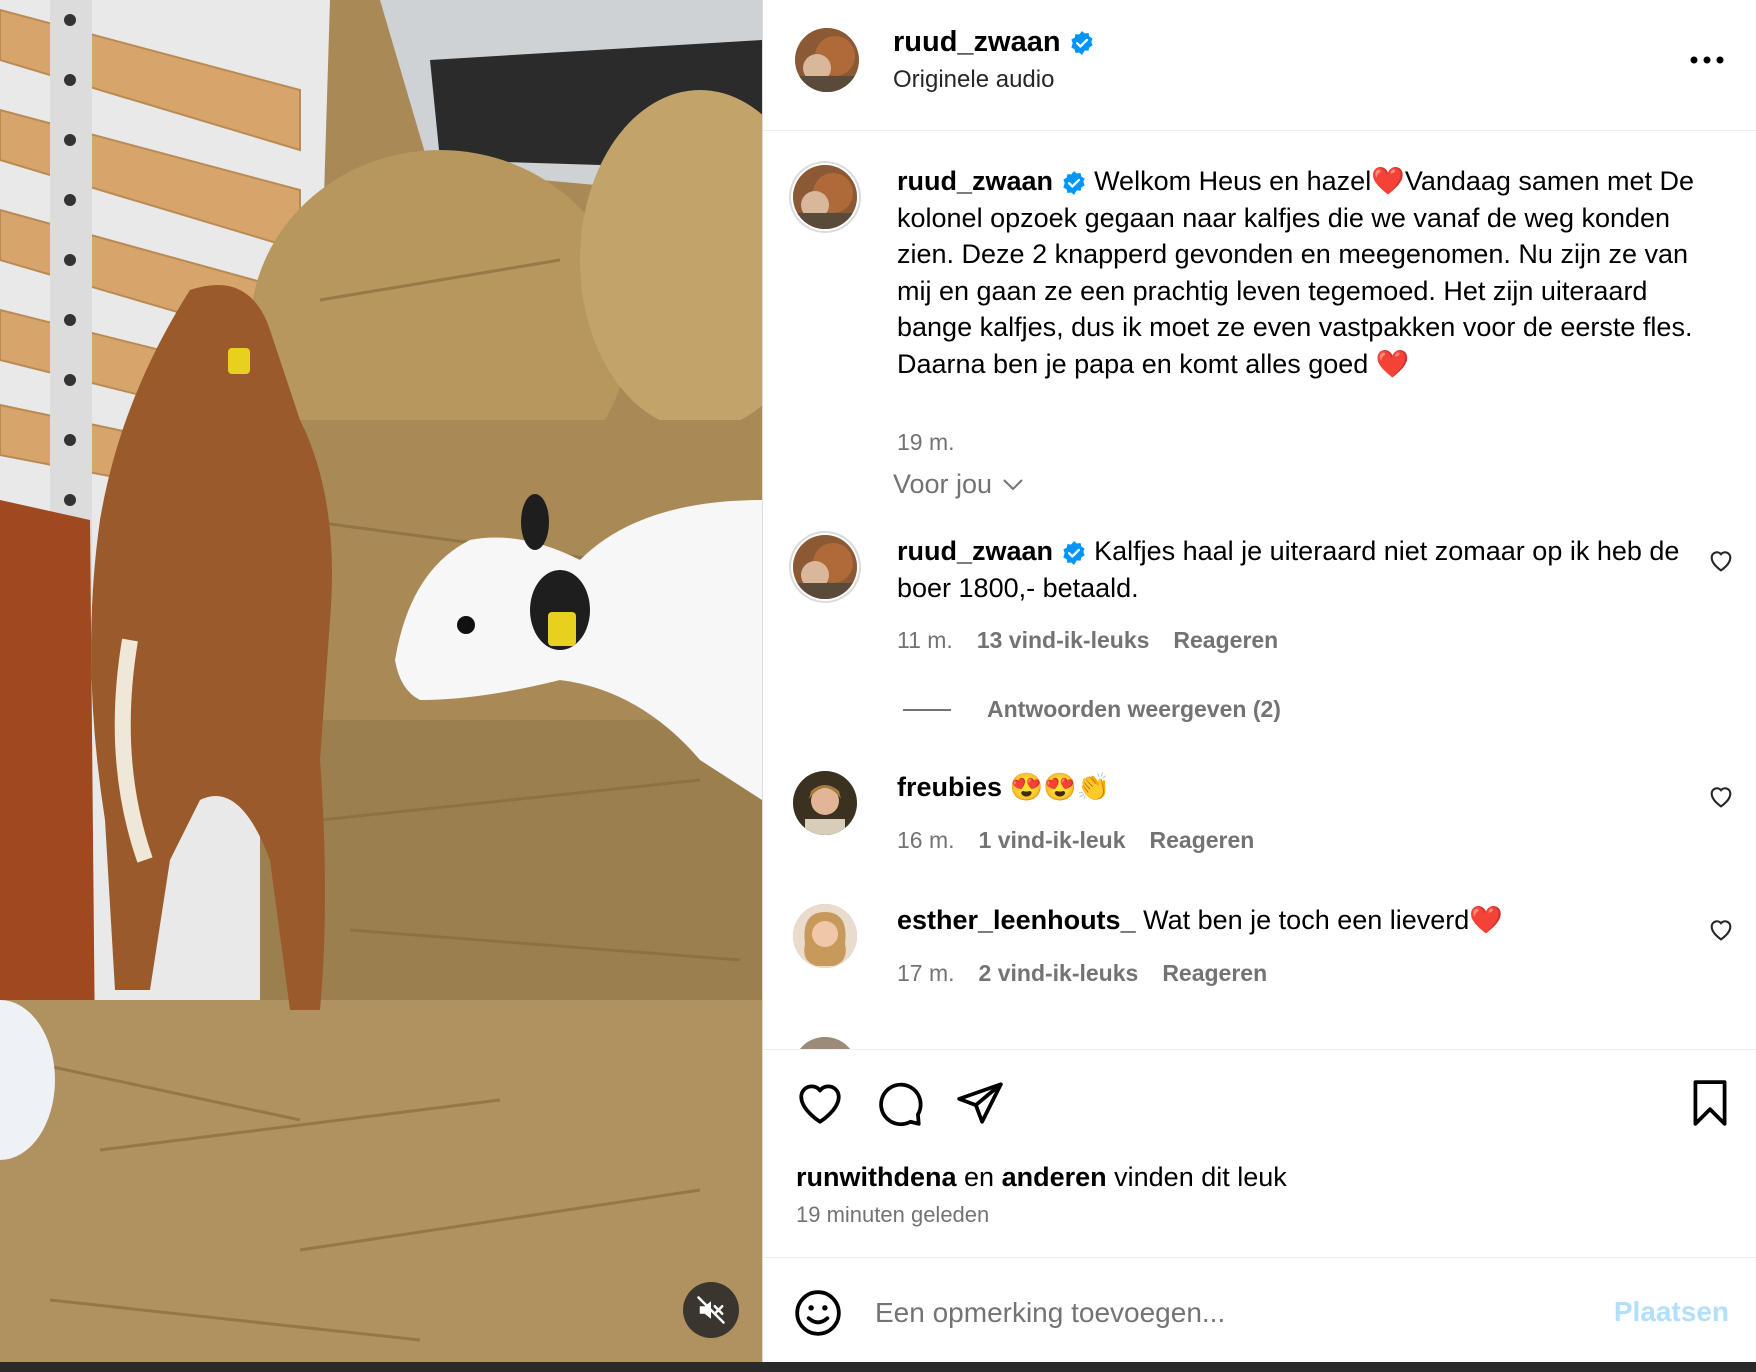 The image size is (1756, 1372). Describe the element at coordinates (1016, 920) in the screenshot. I see `comment-username: esther_leenhouts_` at that location.